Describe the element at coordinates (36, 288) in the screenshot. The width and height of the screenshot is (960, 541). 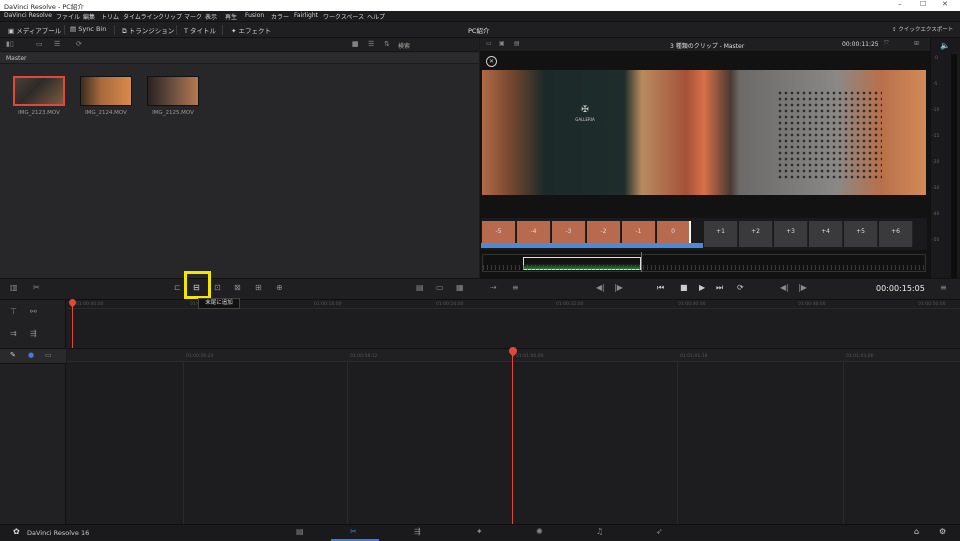
I see `blade-icon: ✂` at that location.